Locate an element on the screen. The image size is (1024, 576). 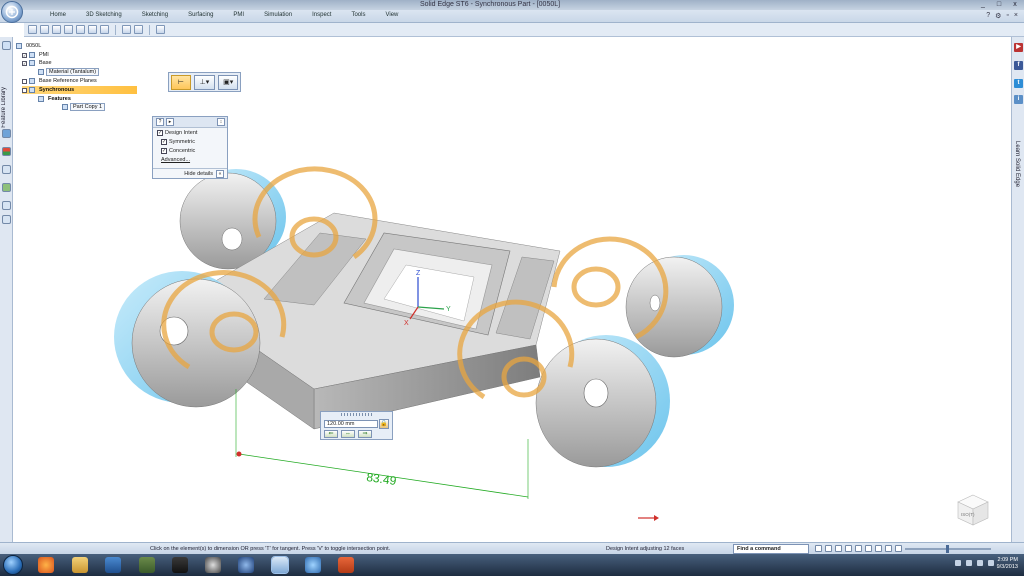
dimension-value: 83.49 is located at coordinates (382, 479).